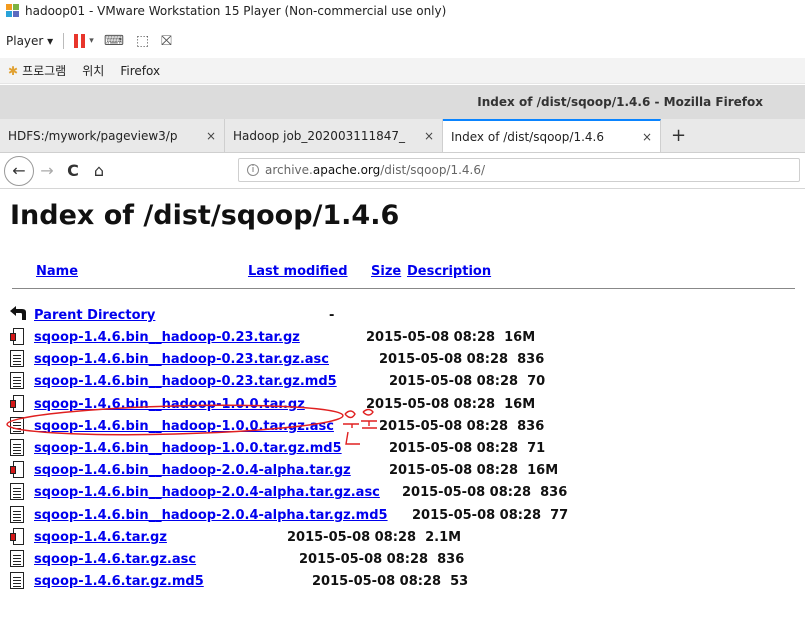  I want to click on parent-directory-link: Parent Directory, so click(94, 315).